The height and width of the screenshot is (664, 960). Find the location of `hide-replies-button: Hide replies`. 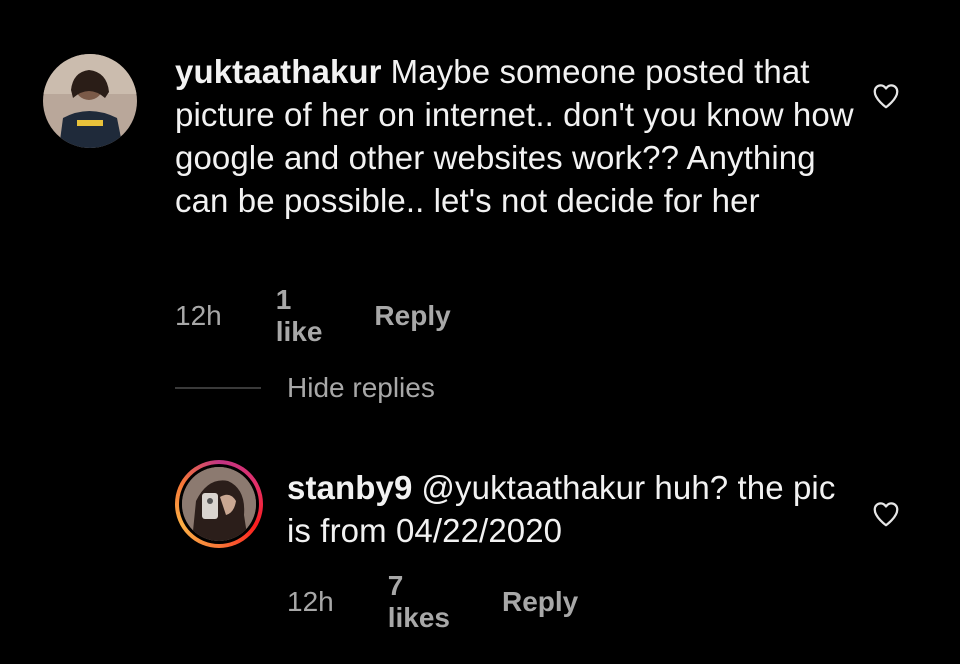

hide-replies-button: Hide replies is located at coordinates (361, 388).